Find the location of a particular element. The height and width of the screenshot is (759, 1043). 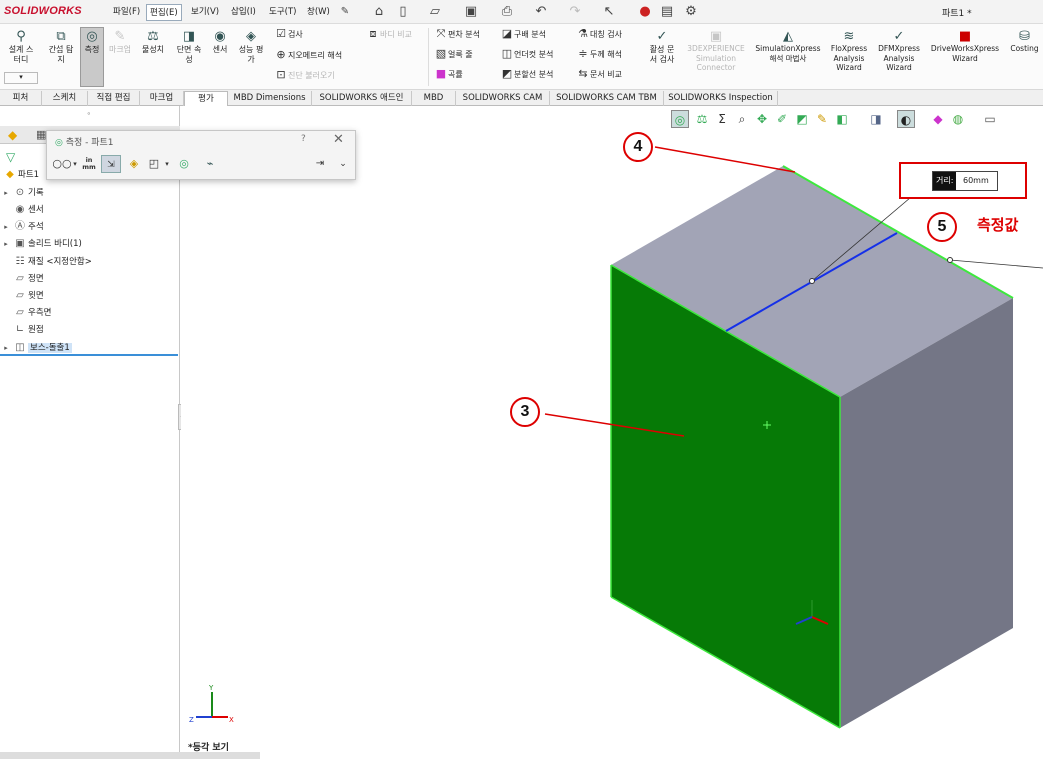

xyz-dimension-icon: ⇲ is located at coordinates (111, 164).